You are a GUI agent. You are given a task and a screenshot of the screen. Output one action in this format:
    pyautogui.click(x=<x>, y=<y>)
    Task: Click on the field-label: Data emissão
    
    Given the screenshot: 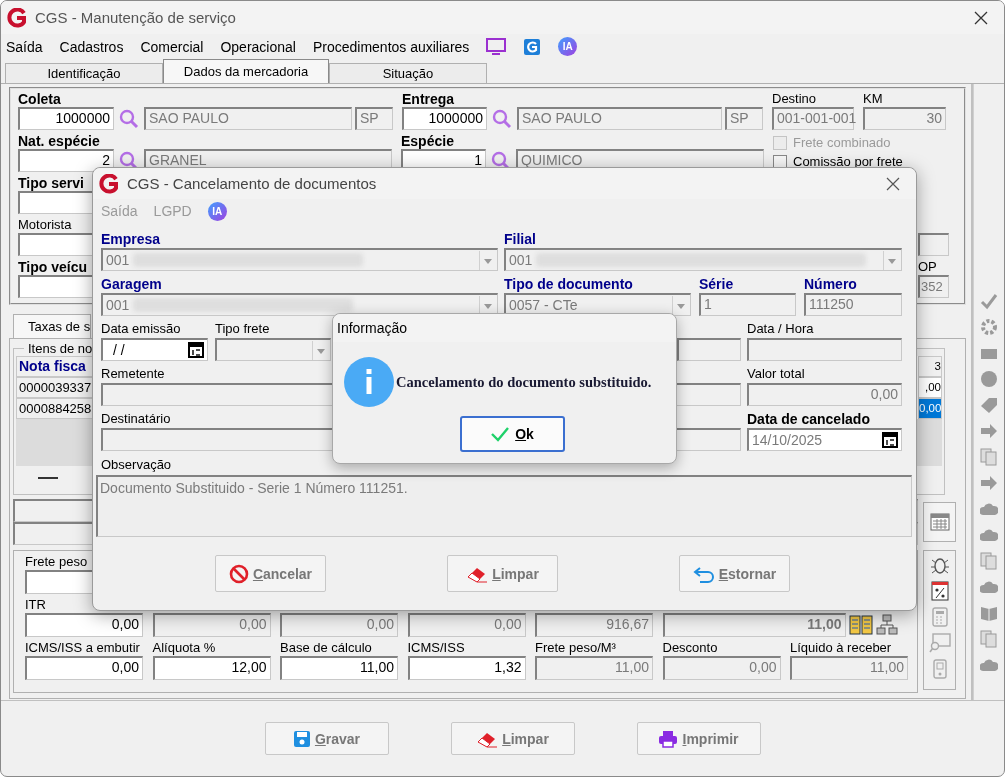 What is the action you would take?
    pyautogui.click(x=141, y=329)
    